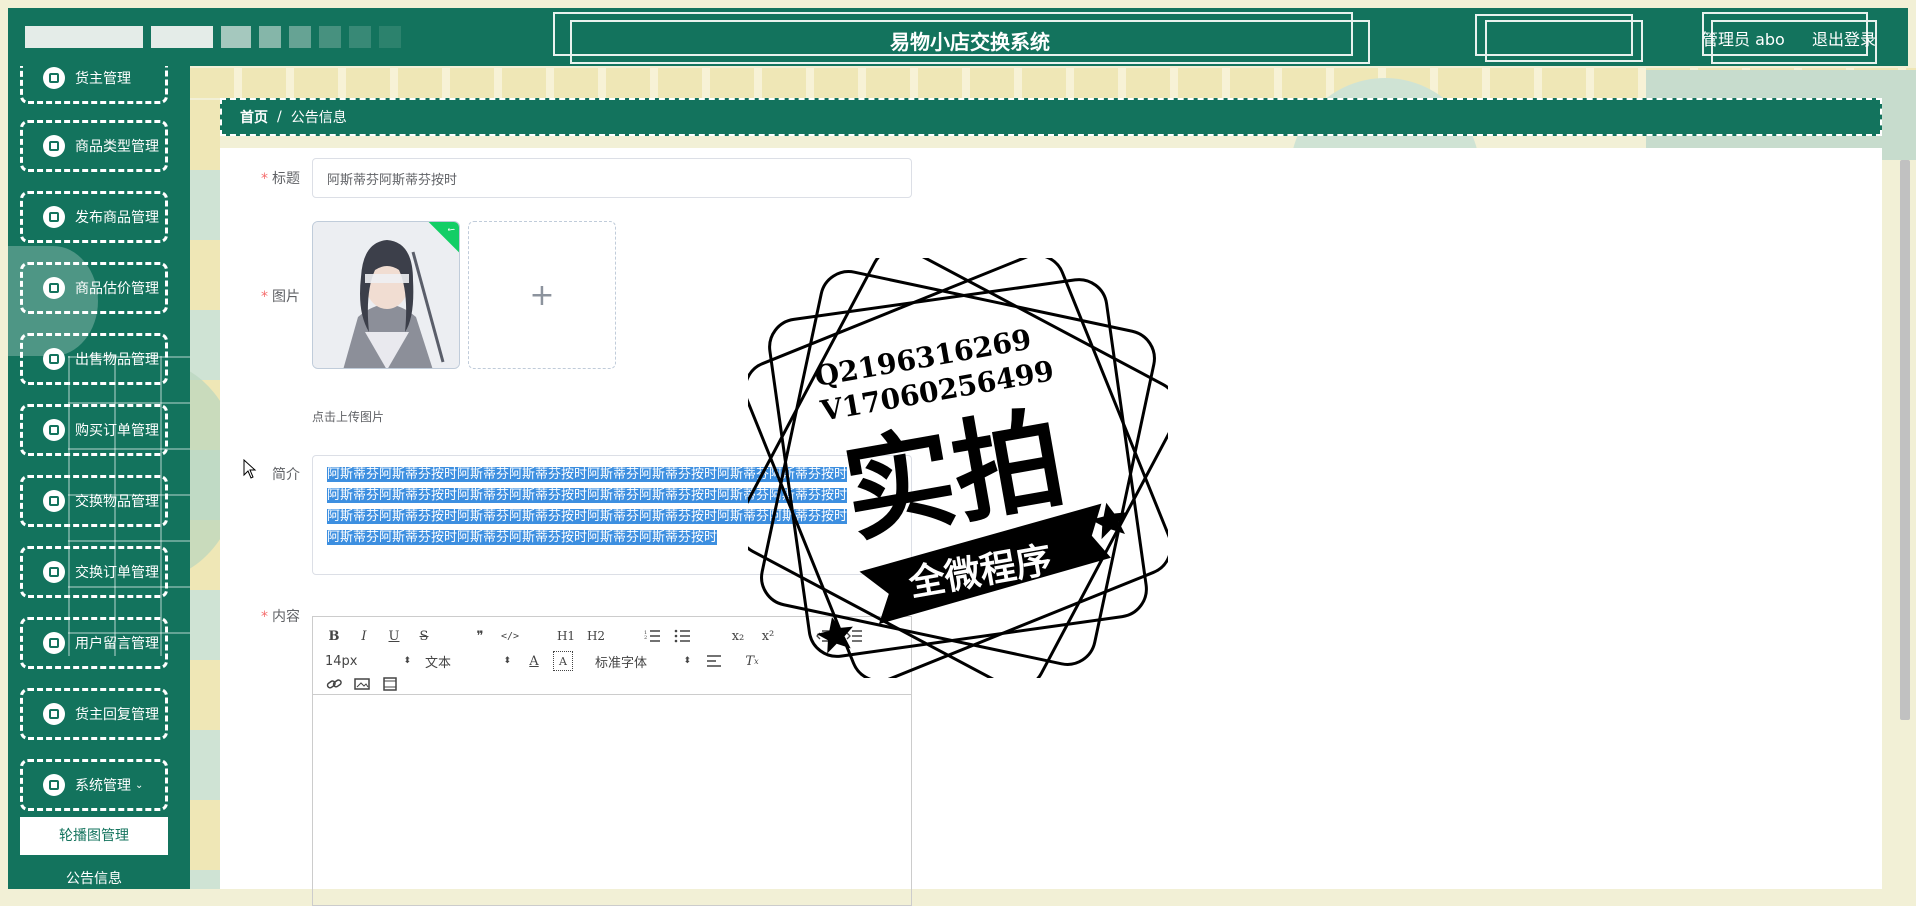  I want to click on sidebar-item-exchange-goods: 交换物品管理, so click(94, 501).